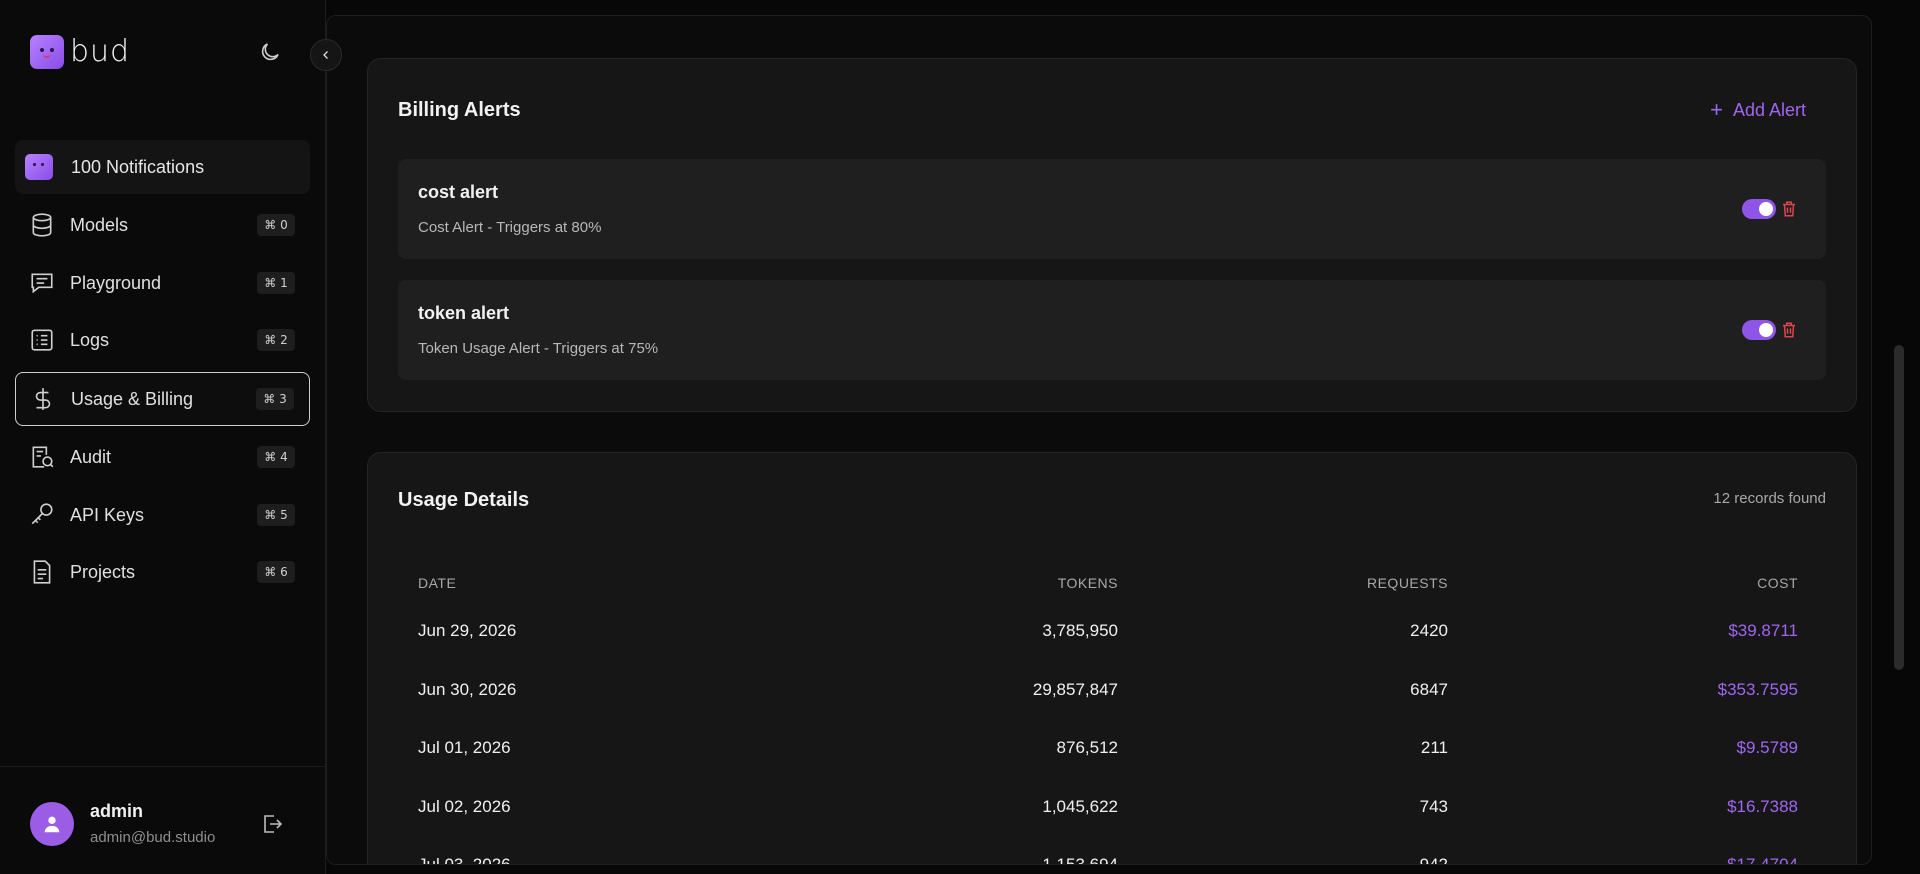 The width and height of the screenshot is (1920, 874). What do you see at coordinates (1080, 806) in the screenshot?
I see `cell-tokens: 1,045,622` at bounding box center [1080, 806].